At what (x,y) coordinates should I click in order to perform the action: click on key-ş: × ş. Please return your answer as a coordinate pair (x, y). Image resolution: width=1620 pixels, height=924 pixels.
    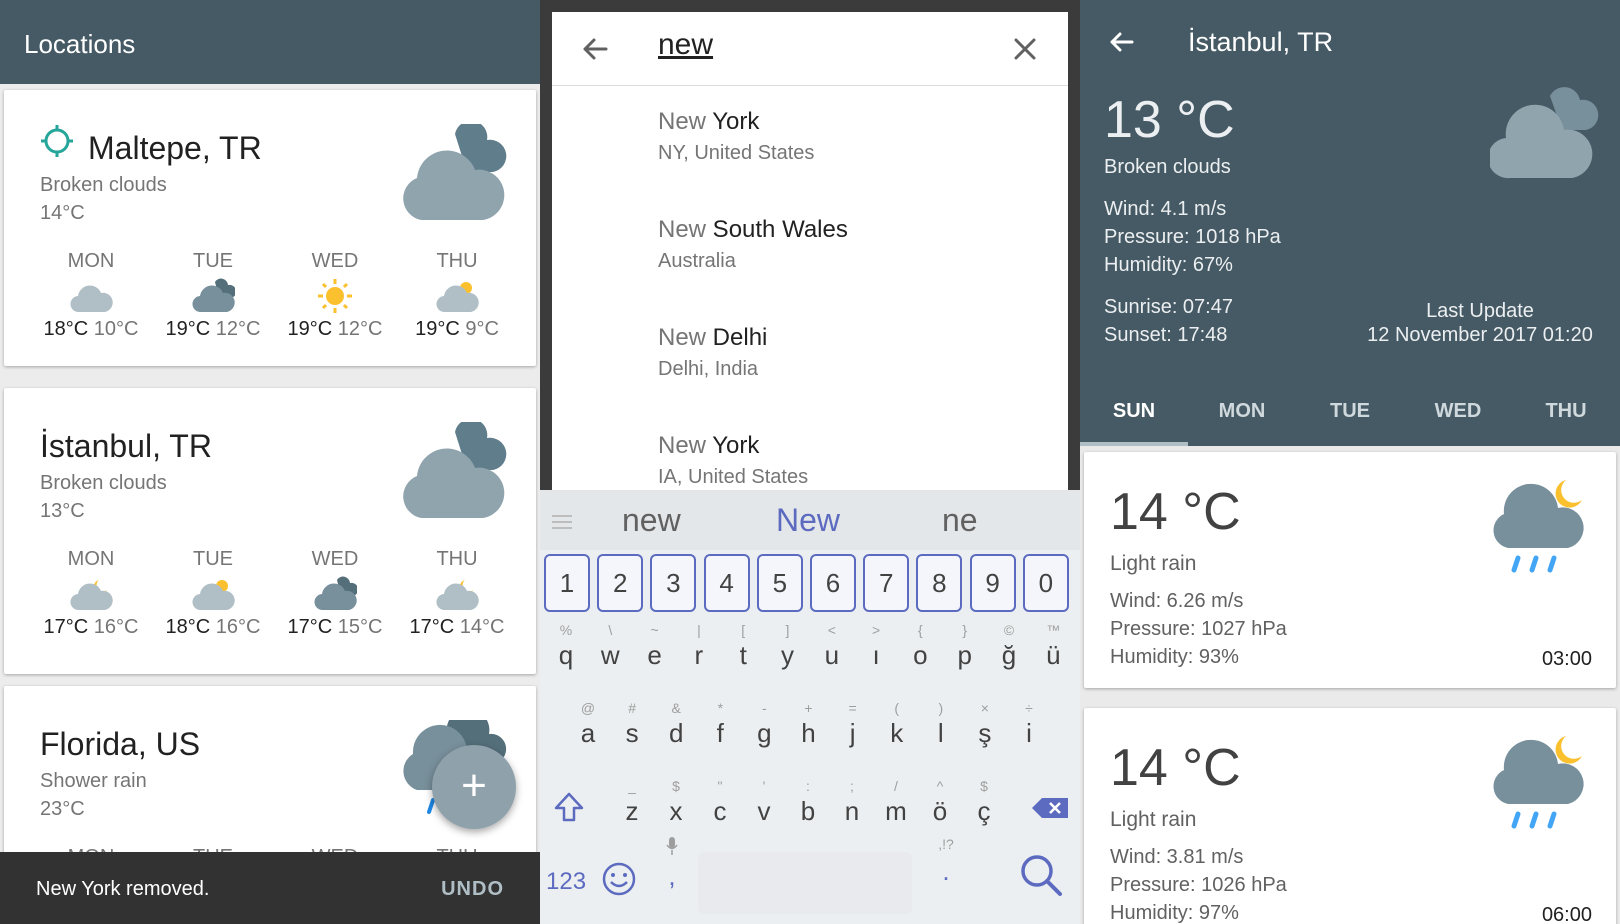
    Looking at the image, I should click on (985, 731).